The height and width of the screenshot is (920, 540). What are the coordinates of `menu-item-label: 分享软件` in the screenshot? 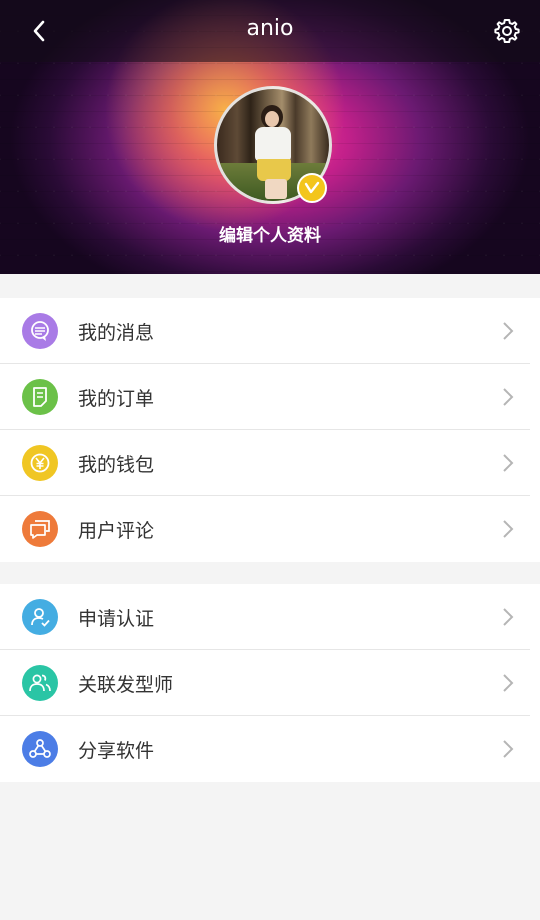 It's located at (116, 750).